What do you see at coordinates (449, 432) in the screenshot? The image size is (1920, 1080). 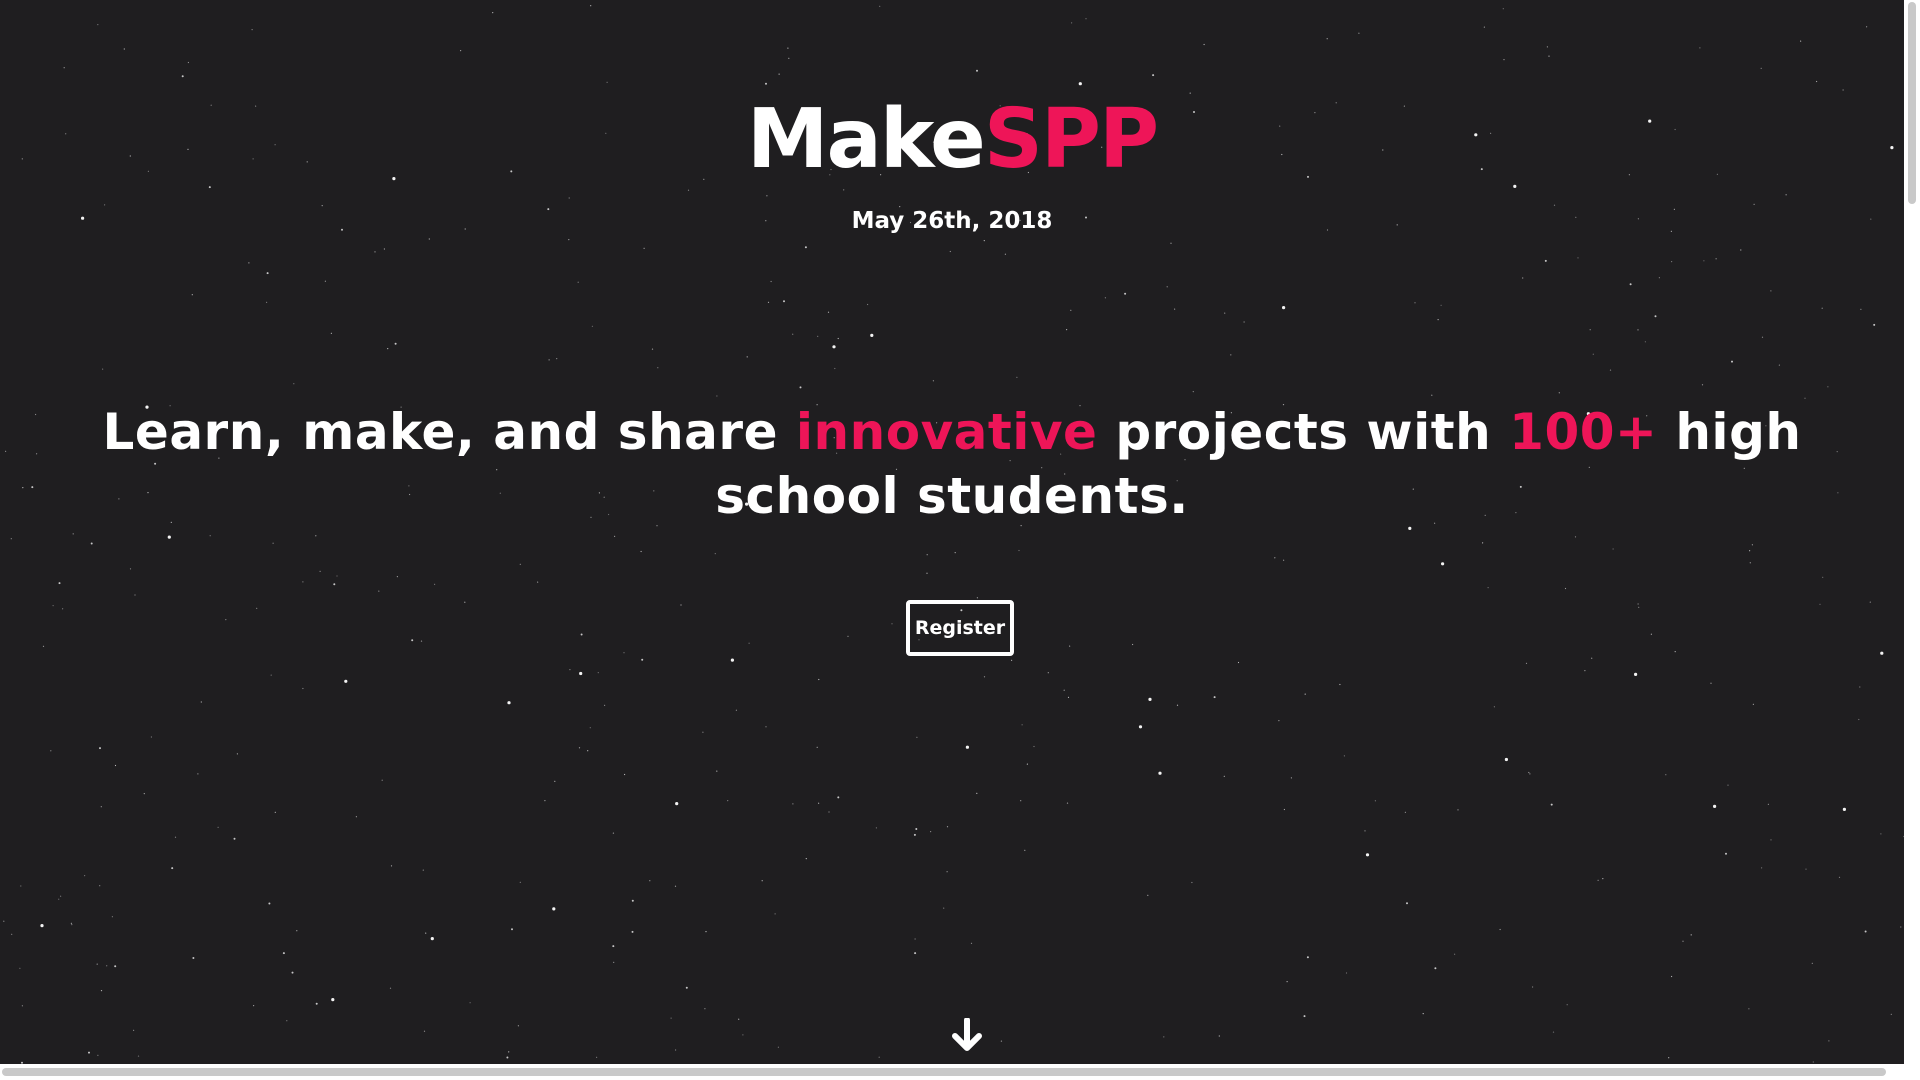 I see `tagline-text: Learn, make, and share` at bounding box center [449, 432].